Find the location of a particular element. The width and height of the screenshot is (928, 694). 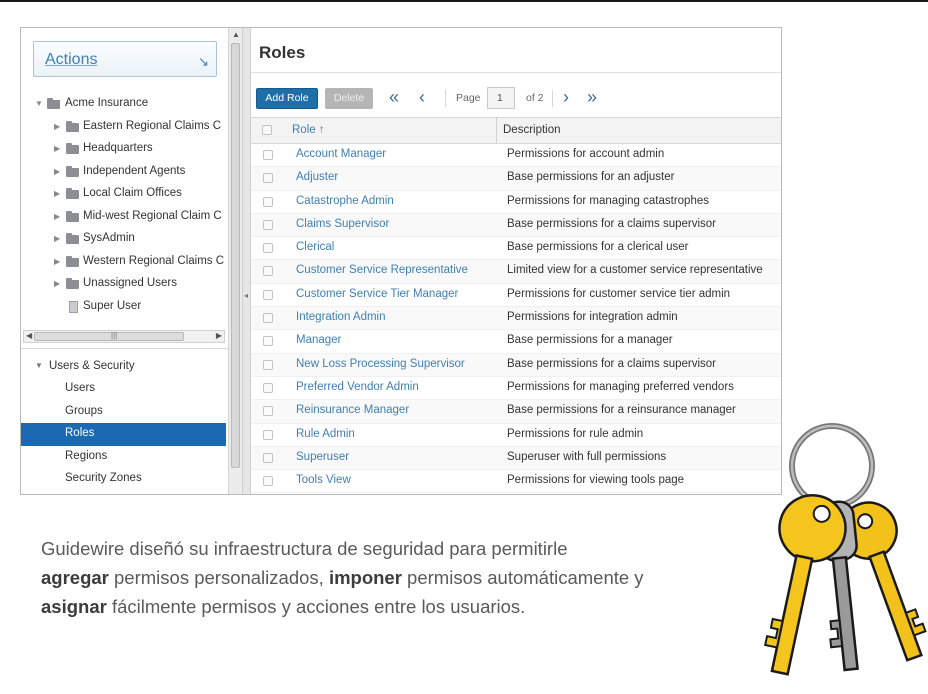

tree-node: Super User is located at coordinates (126, 308).